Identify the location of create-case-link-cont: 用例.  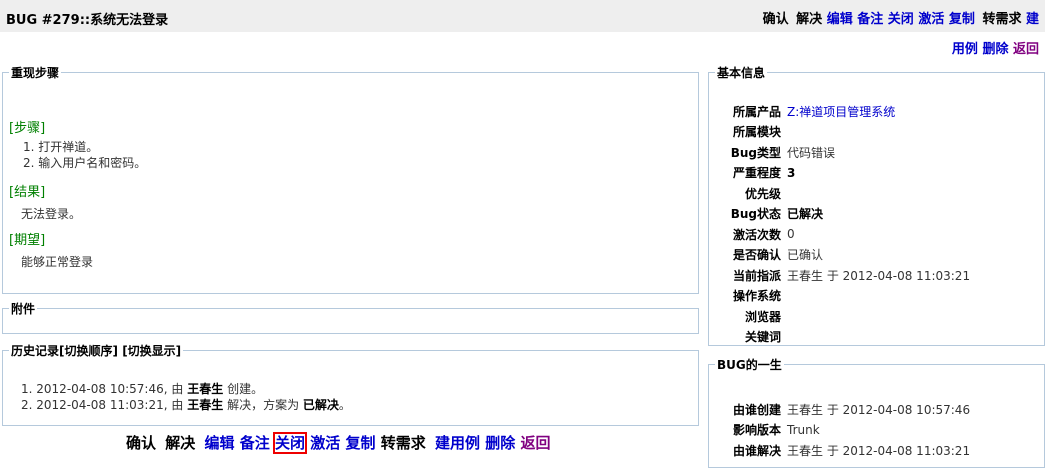
(965, 49).